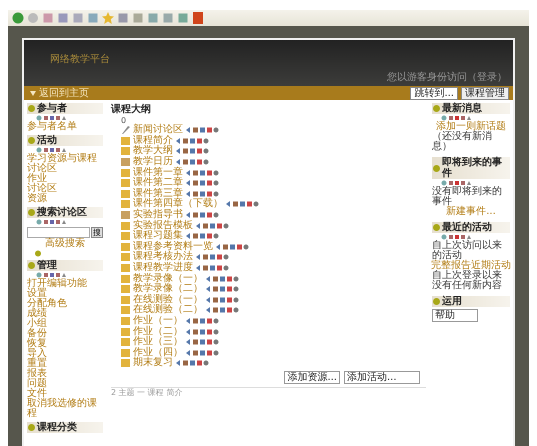 This screenshot has height=446, width=537. I want to click on resource-link: 作业（三）, so click(158, 342).